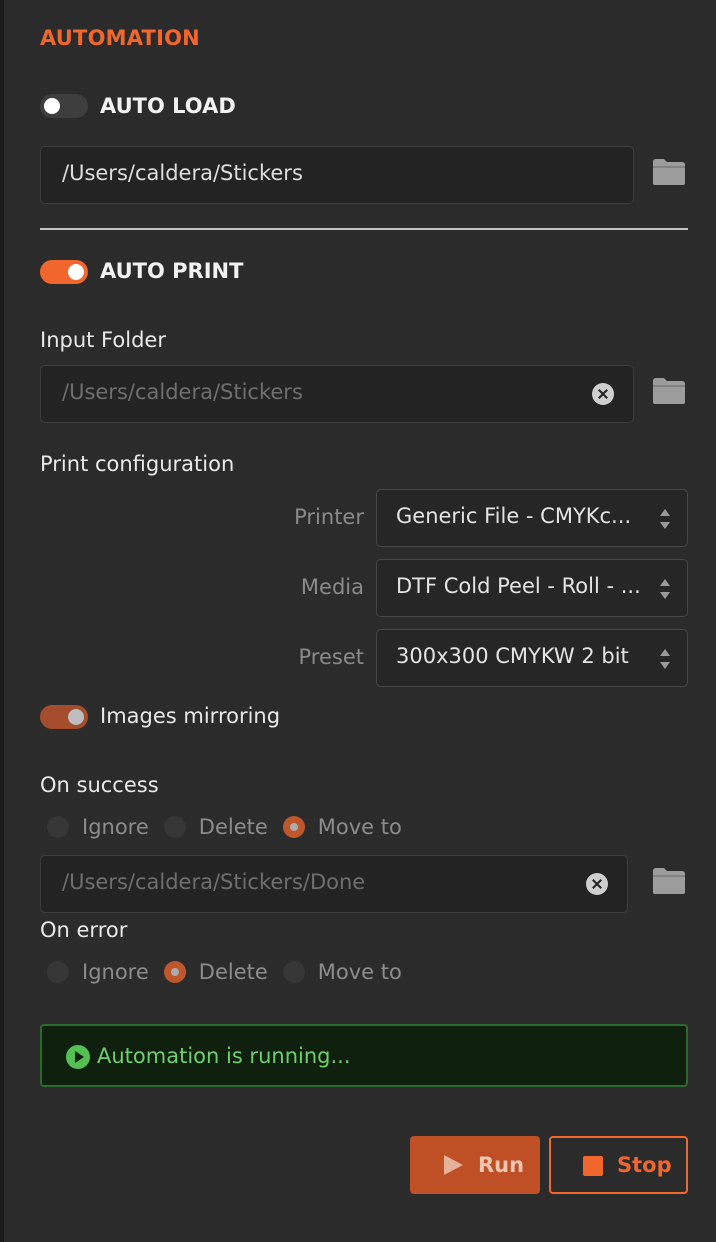 The width and height of the screenshot is (716, 1242). Describe the element at coordinates (58, 972) in the screenshot. I see `on-error-ignore-radio` at that location.